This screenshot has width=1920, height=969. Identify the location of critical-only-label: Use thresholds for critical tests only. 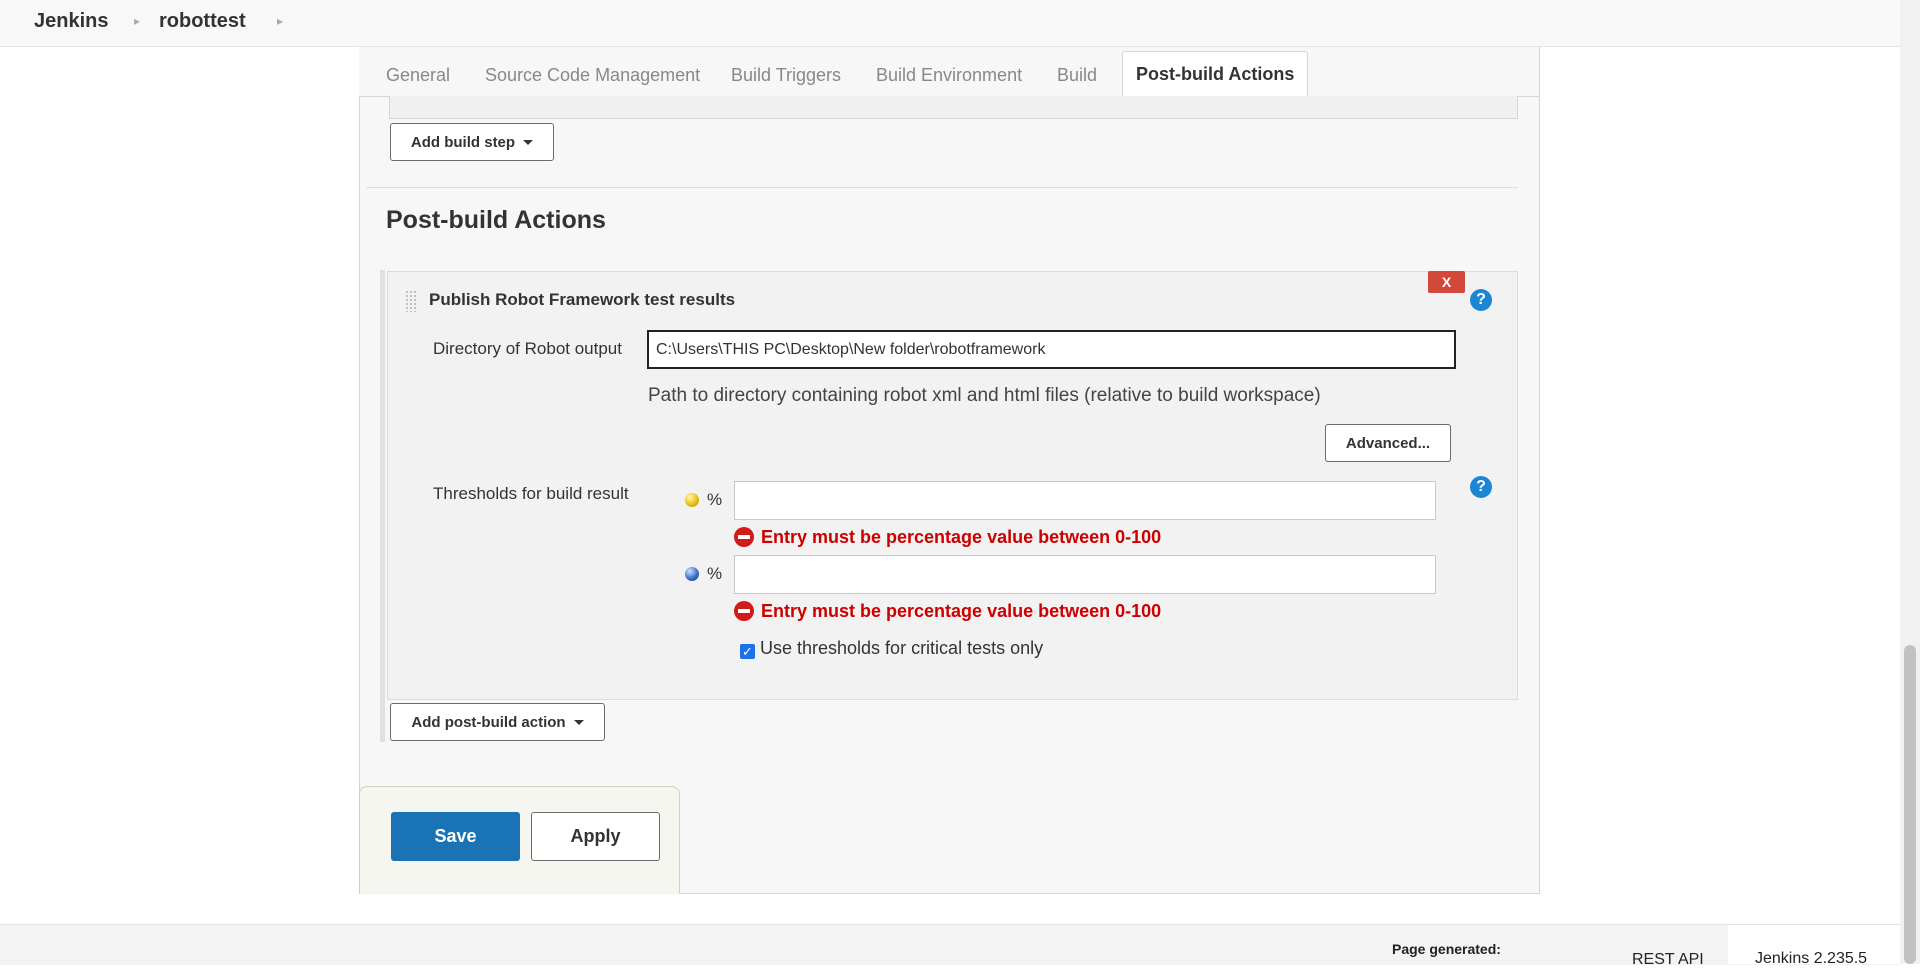
(901, 648).